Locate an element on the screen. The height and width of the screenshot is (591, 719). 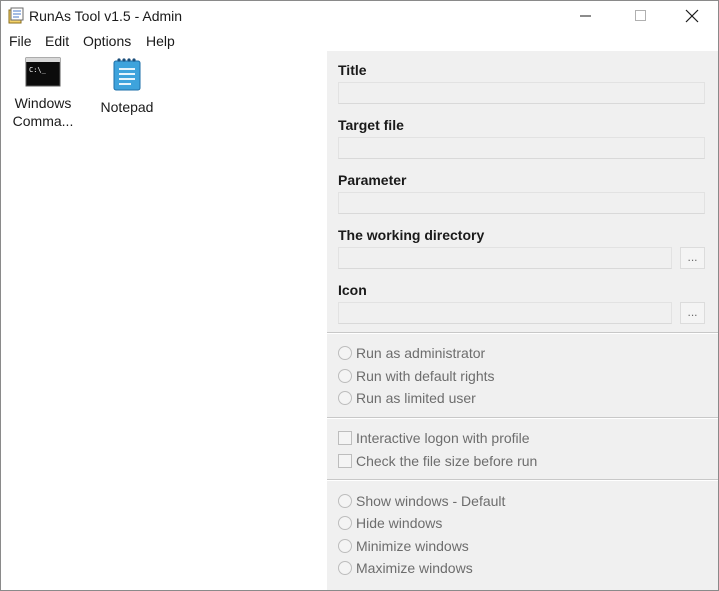
option-label: Maximize windows is located at coordinates (414, 568).